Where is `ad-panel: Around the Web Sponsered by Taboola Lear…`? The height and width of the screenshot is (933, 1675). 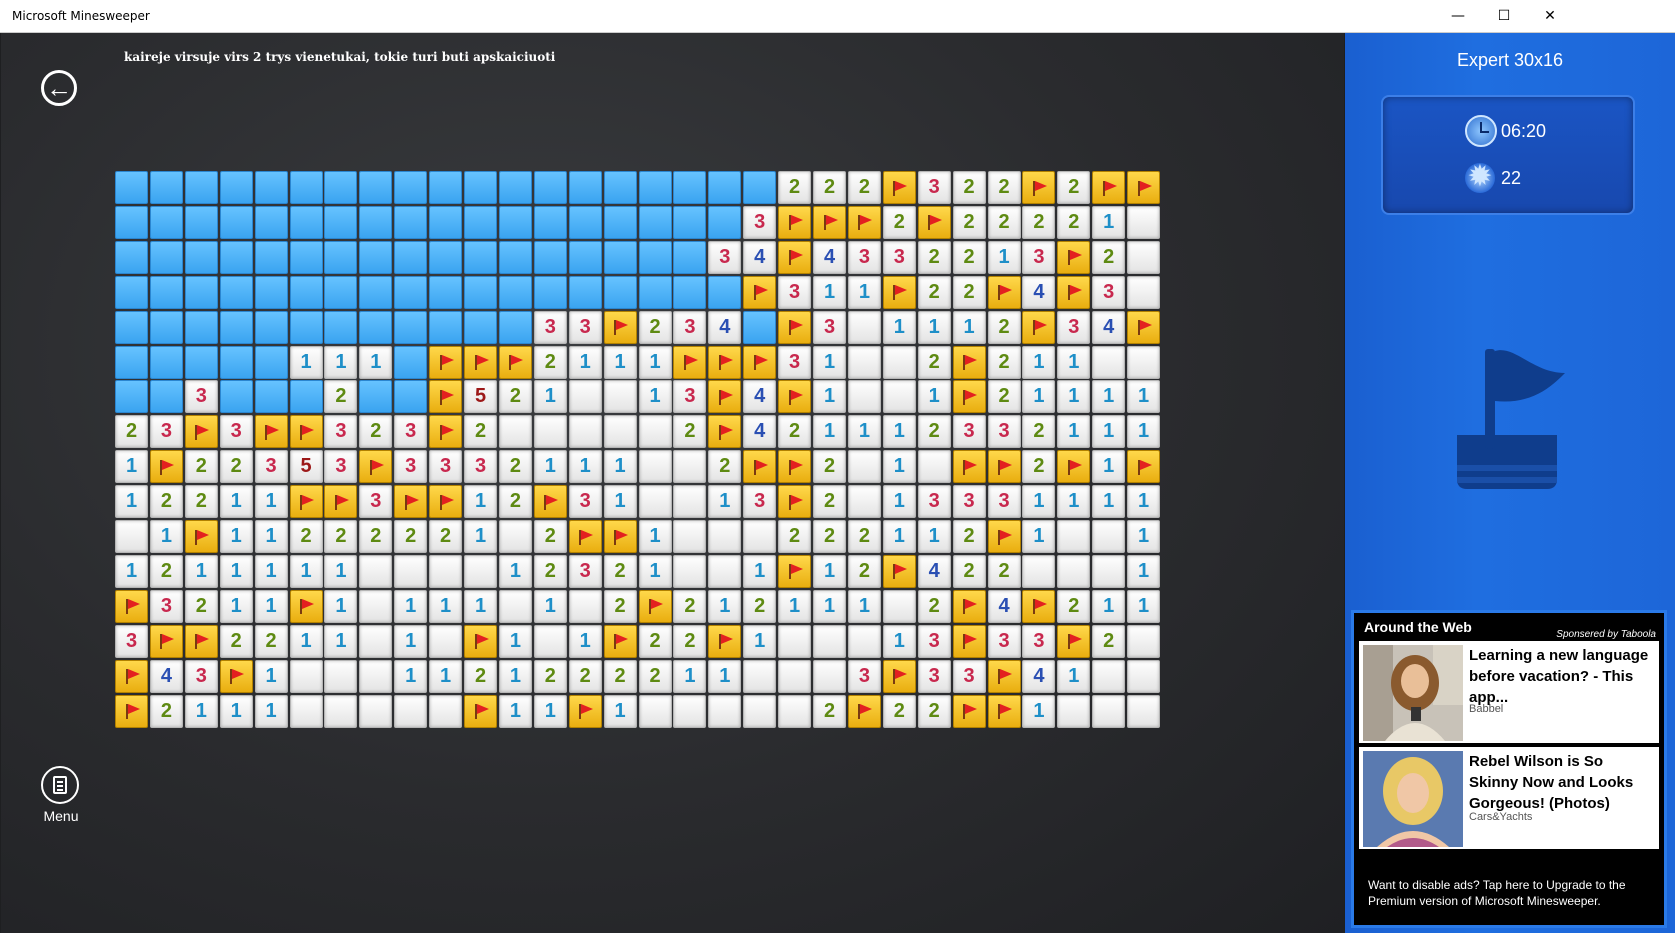
ad-panel: Around the Web Sponsered by Taboola Lear… is located at coordinates (1509, 769).